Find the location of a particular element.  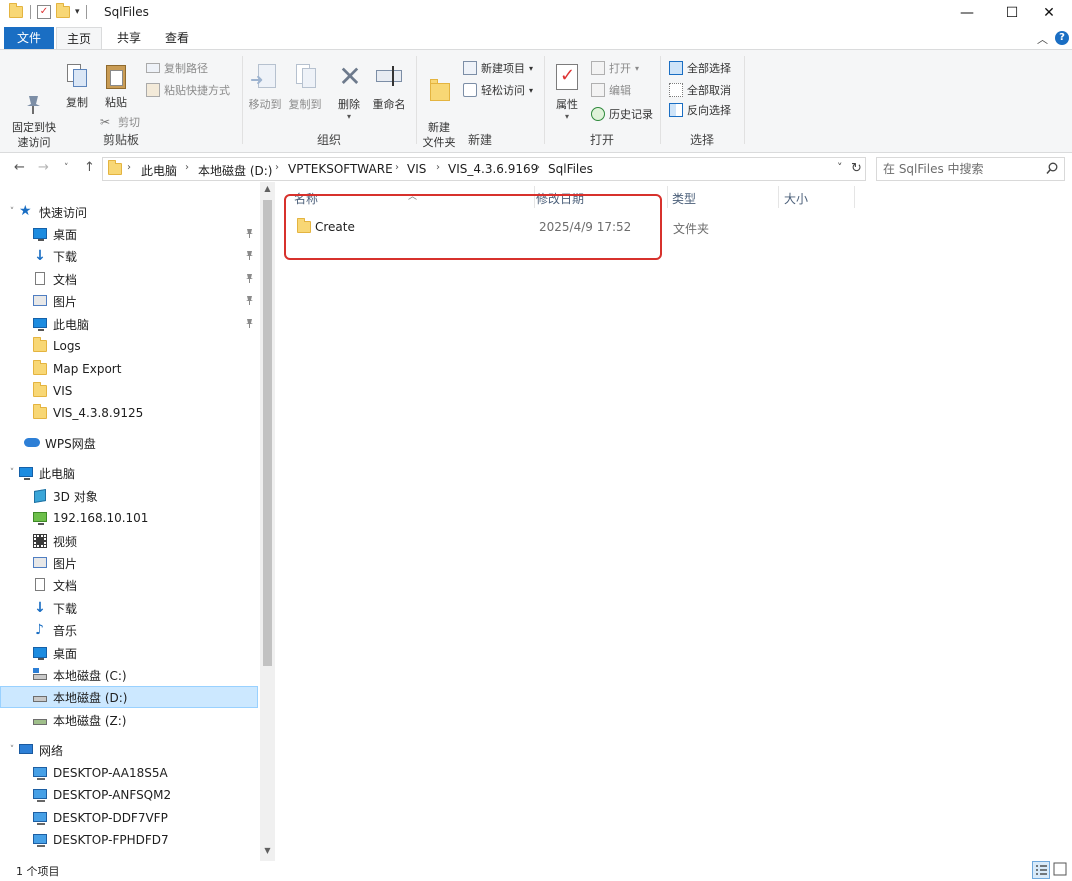

cut-button: ✂ 剪切 is located at coordinates (120, 122).